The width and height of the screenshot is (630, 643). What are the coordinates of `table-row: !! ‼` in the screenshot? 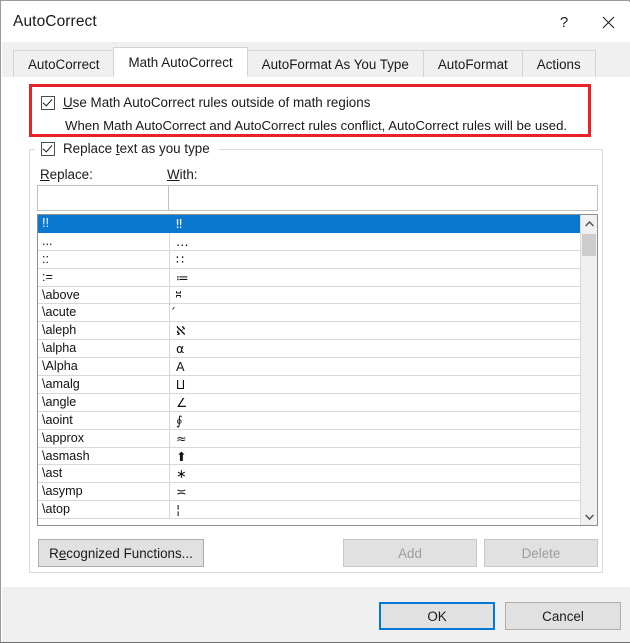 It's located at (309, 224).